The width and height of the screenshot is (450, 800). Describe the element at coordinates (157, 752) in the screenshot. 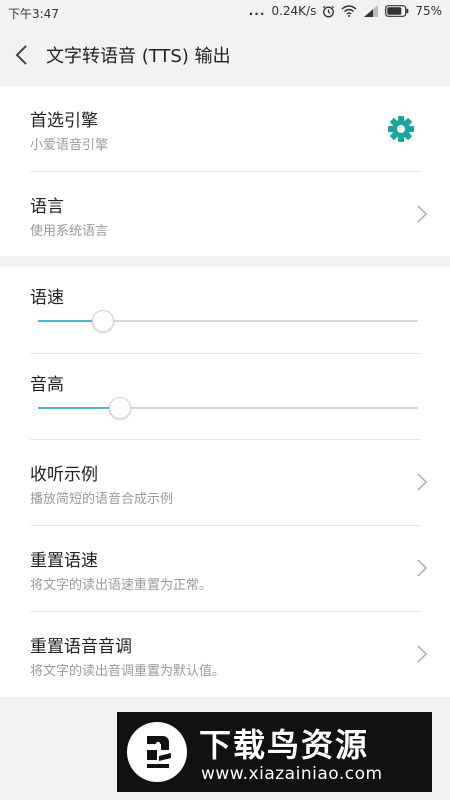

I see `bird-logo-icon` at that location.